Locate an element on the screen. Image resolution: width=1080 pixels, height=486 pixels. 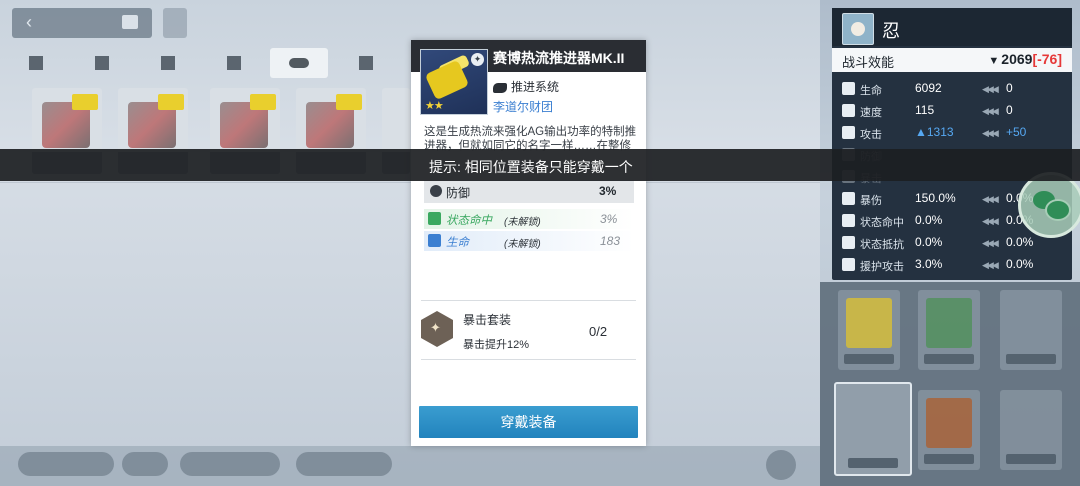
stat-label: 暴伤 is located at coordinates (871, 201).